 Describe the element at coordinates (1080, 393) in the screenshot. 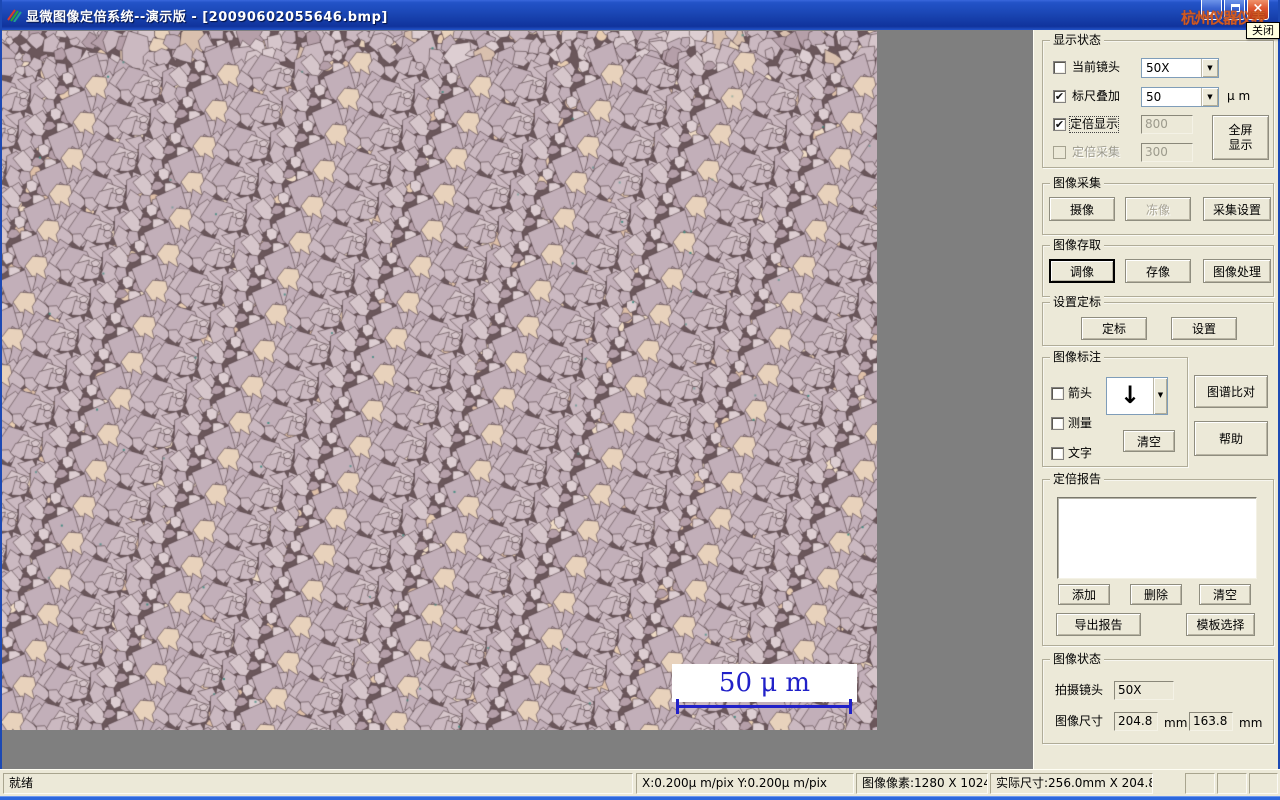

I see `arrow-label: 箭头` at that location.